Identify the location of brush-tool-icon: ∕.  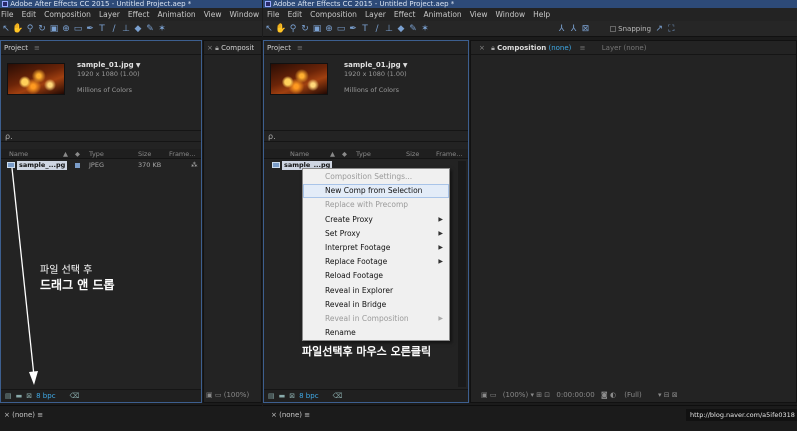
(377, 29).